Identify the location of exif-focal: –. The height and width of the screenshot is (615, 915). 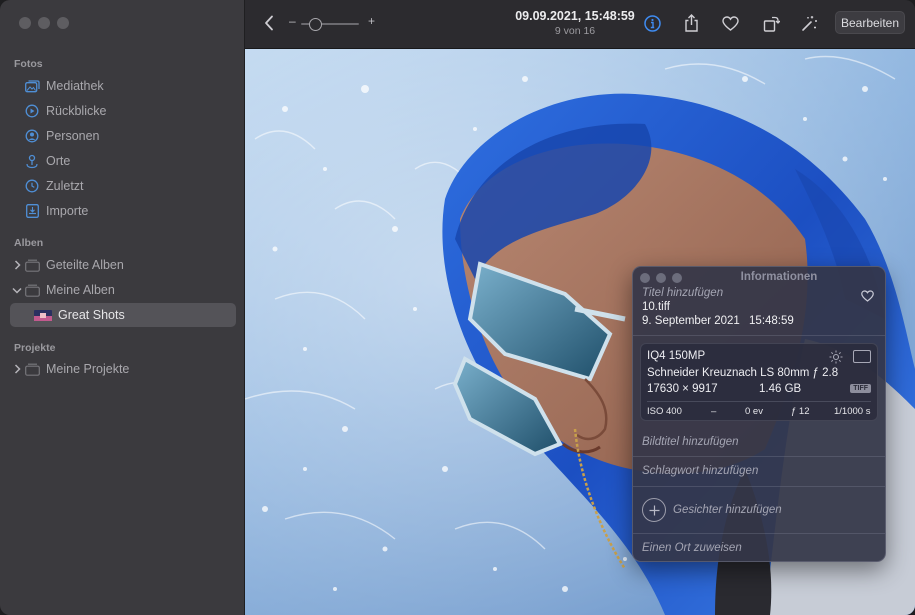
(714, 411).